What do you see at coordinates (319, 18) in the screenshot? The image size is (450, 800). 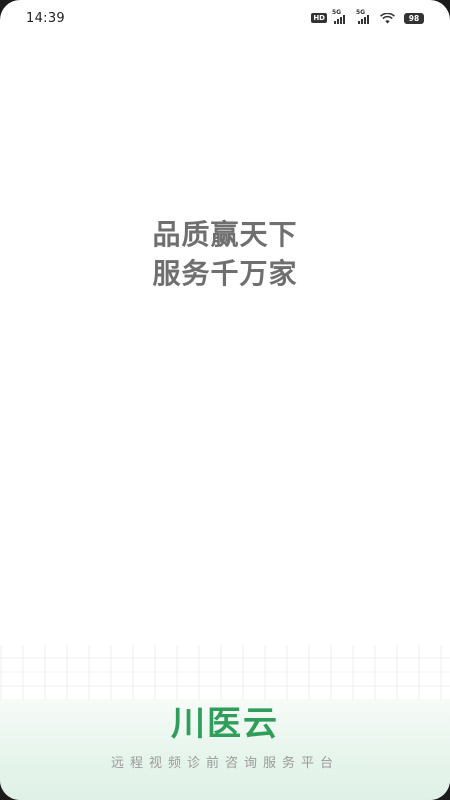 I see `hd-icon: HD` at bounding box center [319, 18].